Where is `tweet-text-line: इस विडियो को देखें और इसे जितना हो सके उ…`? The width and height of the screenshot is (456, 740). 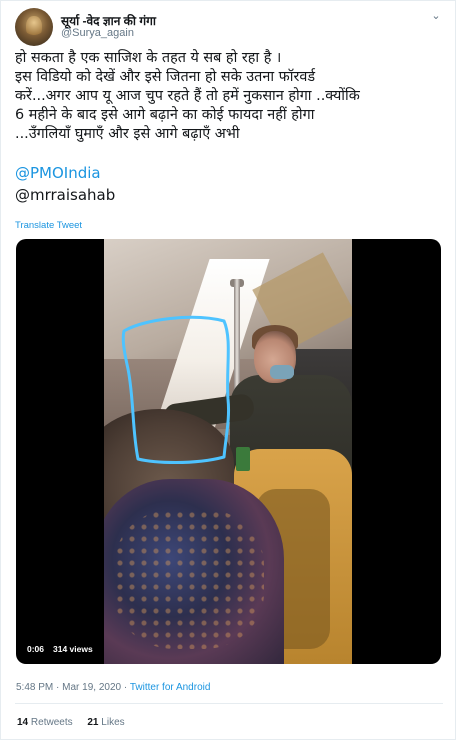
tweet-text-line: इस विडियो को देखें और इसे जितना हो सके उ… is located at coordinates (165, 77).